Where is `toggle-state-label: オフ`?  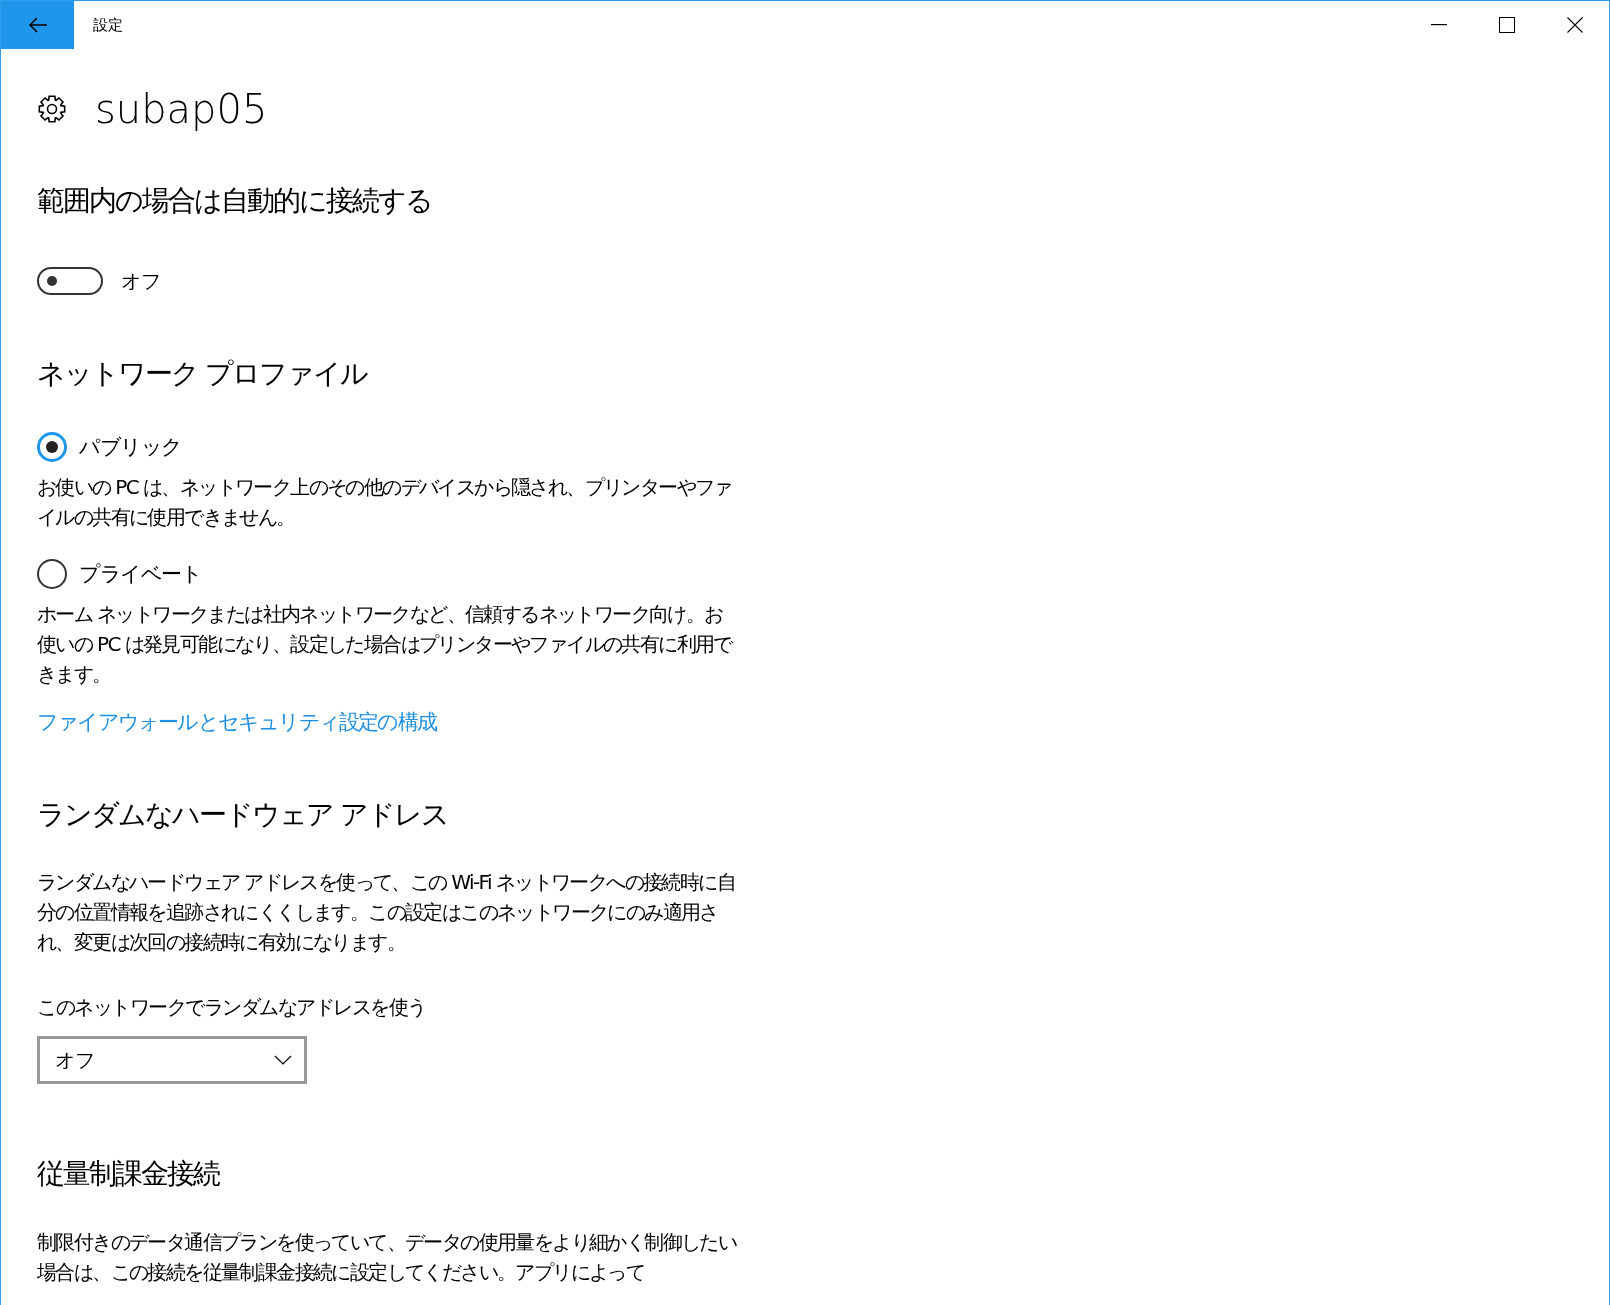 toggle-state-label: オフ is located at coordinates (141, 281).